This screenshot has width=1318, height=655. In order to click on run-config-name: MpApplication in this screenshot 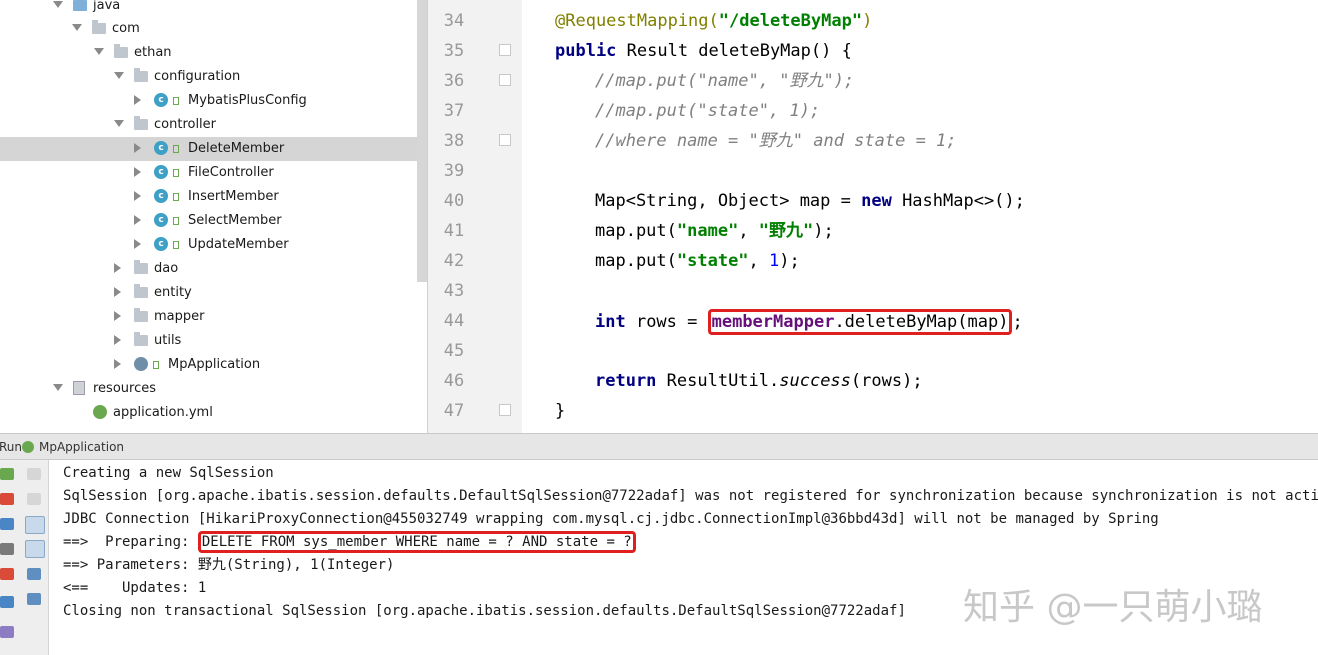, I will do `click(81, 447)`.